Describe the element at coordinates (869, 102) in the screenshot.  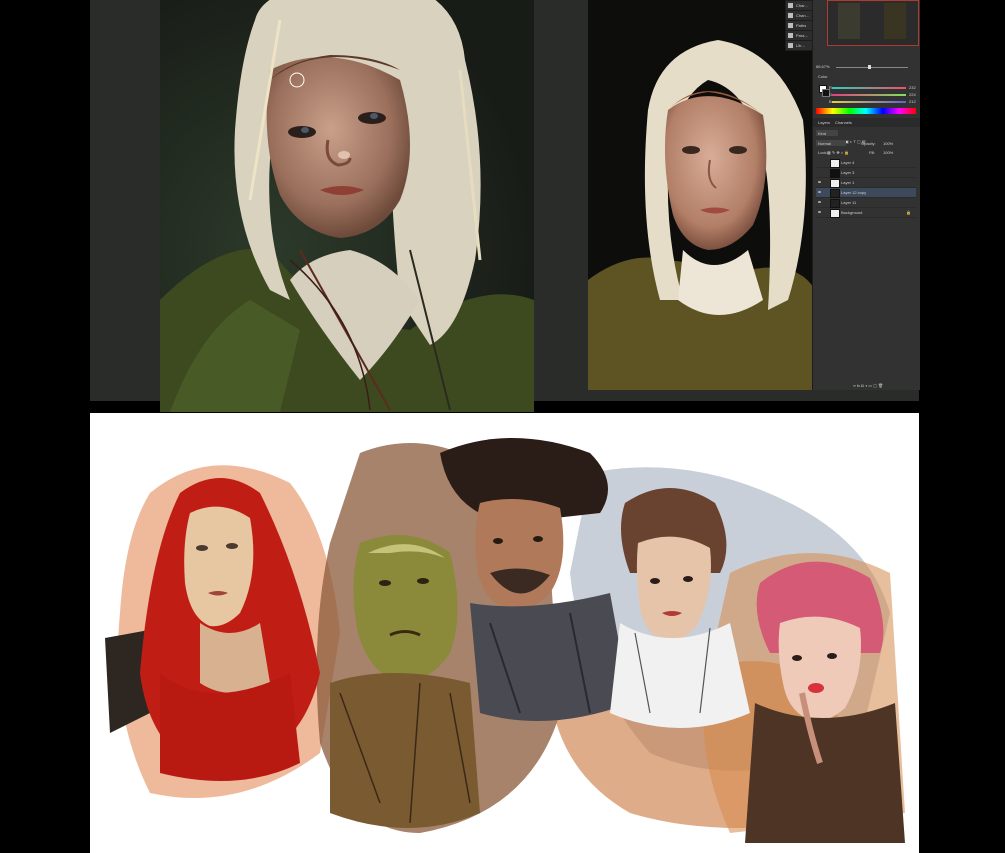
I see `blue-slider` at that location.